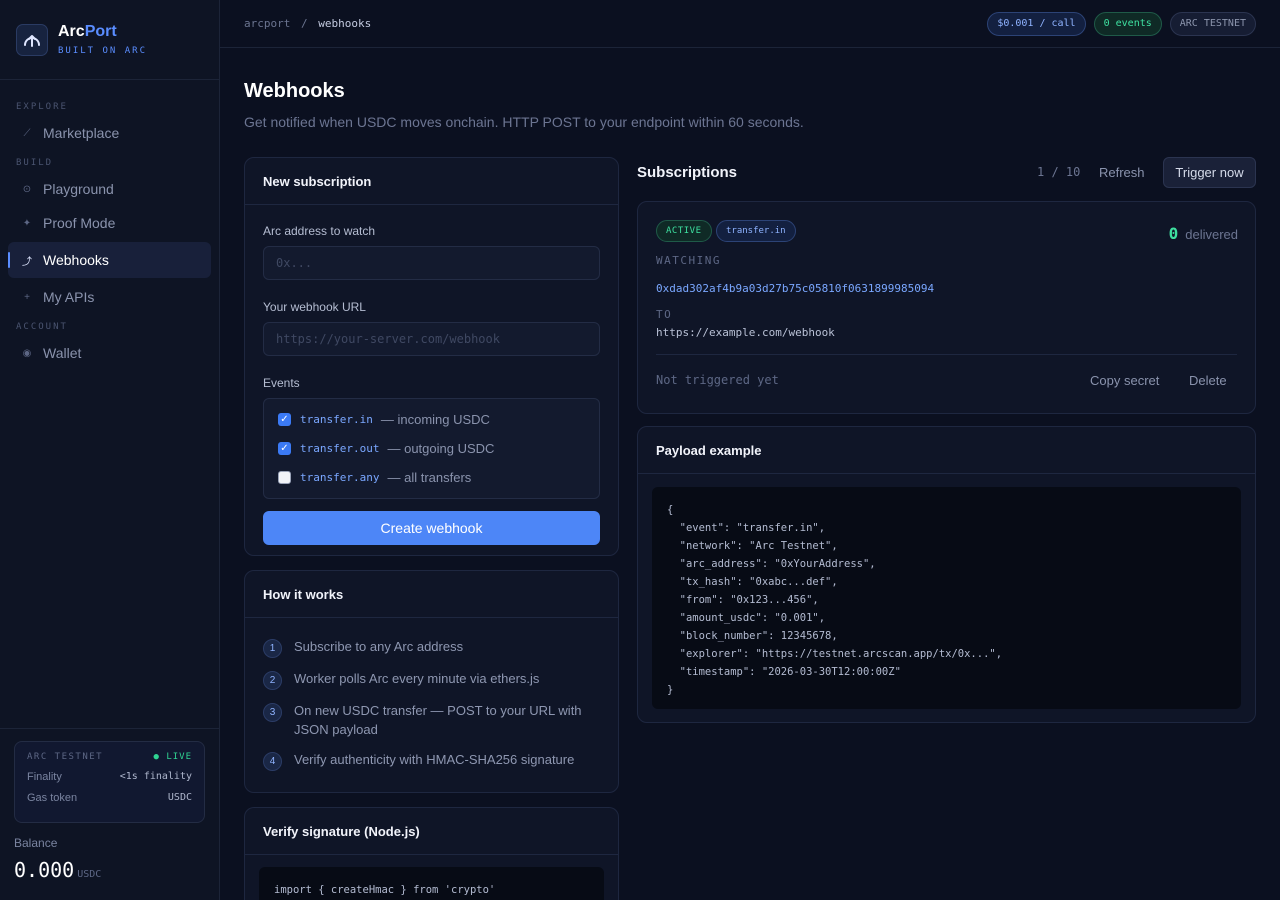 The height and width of the screenshot is (900, 1280). Describe the element at coordinates (1209, 172) in the screenshot. I see `trigger-now-button: Trigger now` at that location.